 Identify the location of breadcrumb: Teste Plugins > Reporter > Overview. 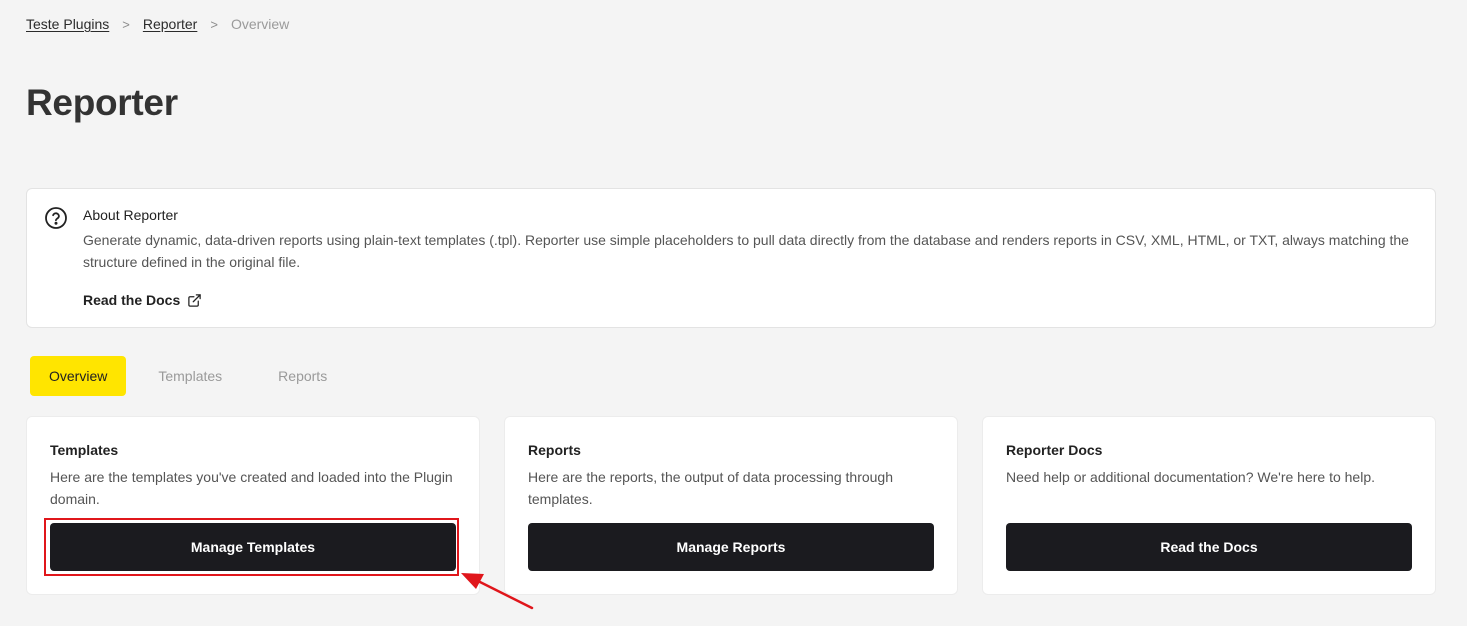
(157, 24).